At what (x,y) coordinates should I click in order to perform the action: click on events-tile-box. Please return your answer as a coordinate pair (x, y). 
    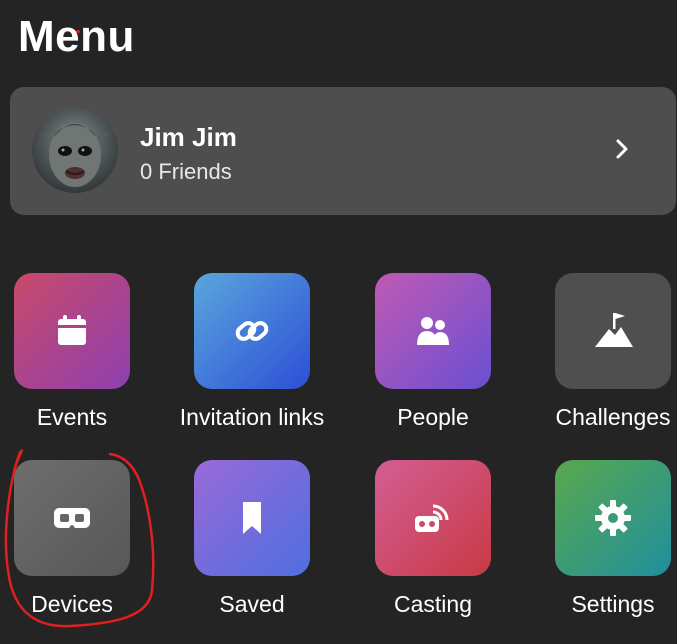
    Looking at the image, I should click on (72, 331).